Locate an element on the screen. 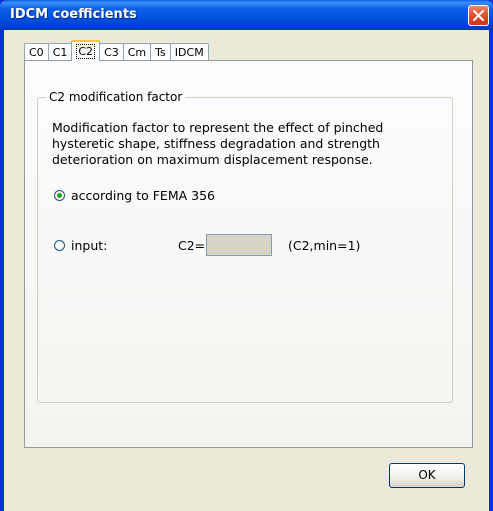 The image size is (493, 511). close-icon is located at coordinates (478, 15).